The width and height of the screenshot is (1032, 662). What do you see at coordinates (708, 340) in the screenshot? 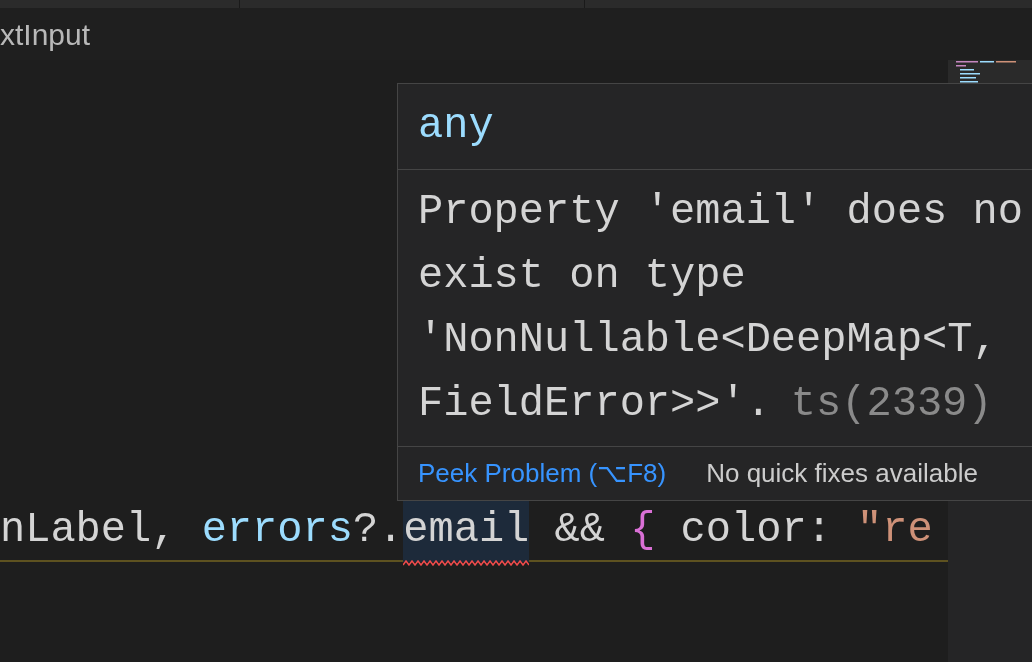
I see `error-message-line: 'NonNullable<DeepMap<T,` at bounding box center [708, 340].